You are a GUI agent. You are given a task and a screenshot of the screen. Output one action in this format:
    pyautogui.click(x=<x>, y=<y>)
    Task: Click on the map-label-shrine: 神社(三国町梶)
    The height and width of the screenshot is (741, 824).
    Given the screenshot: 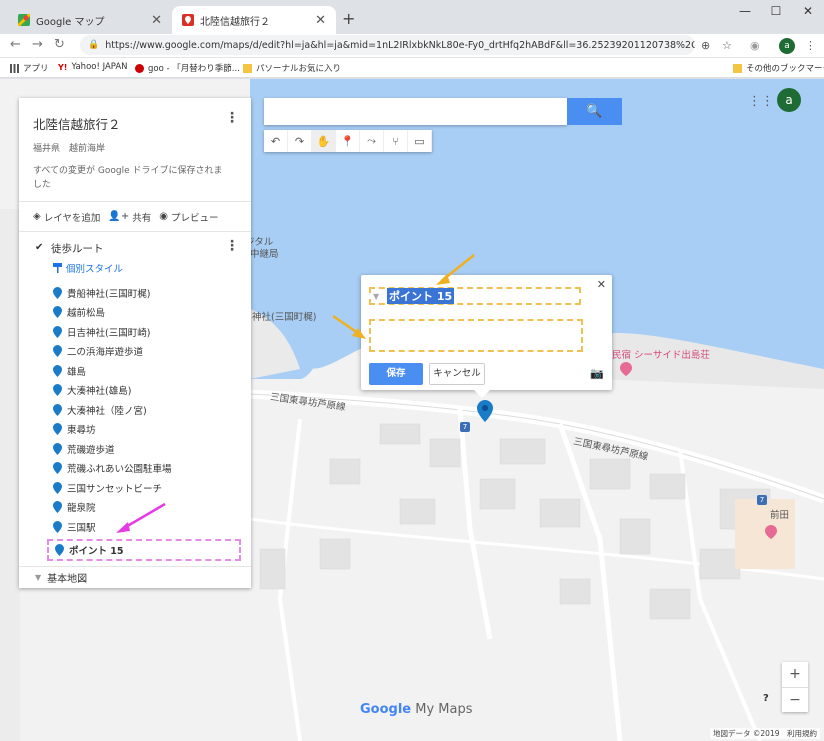 What is the action you would take?
    pyautogui.click(x=284, y=317)
    